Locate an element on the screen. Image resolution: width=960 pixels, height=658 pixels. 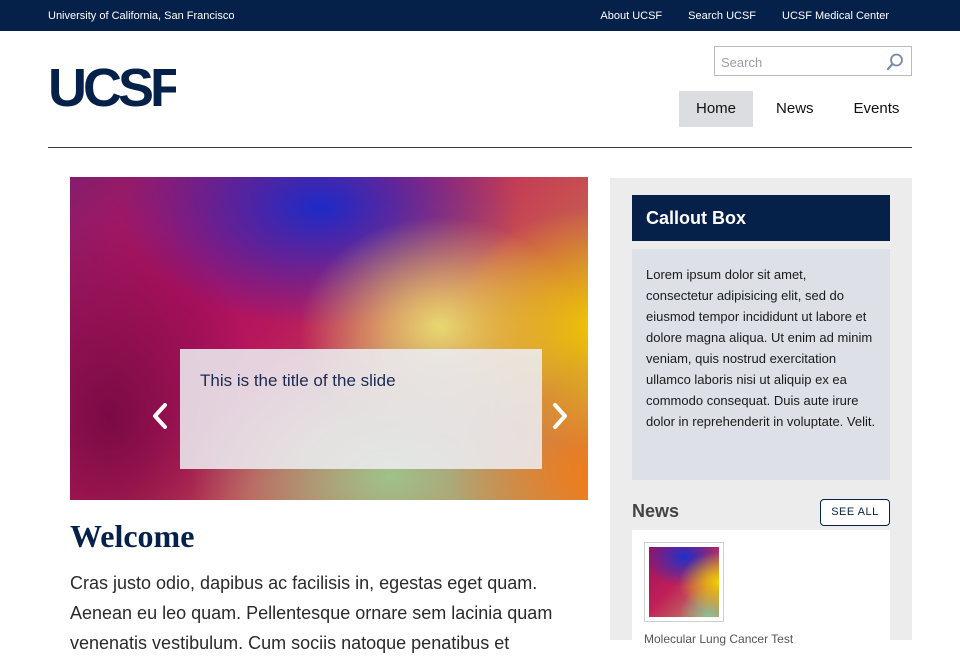
page-heading: Welcome is located at coordinates (132, 536).